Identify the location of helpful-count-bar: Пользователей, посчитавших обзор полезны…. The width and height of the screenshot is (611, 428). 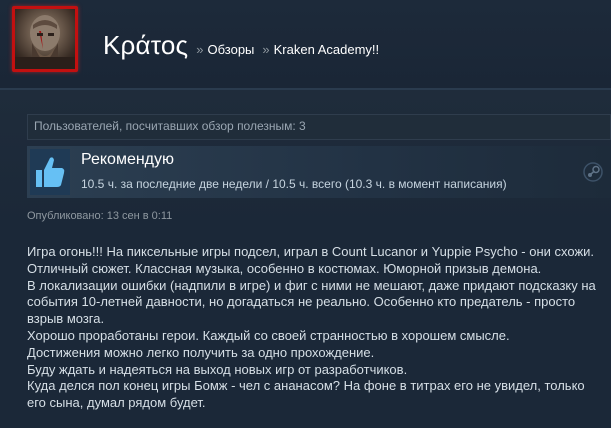
(319, 127).